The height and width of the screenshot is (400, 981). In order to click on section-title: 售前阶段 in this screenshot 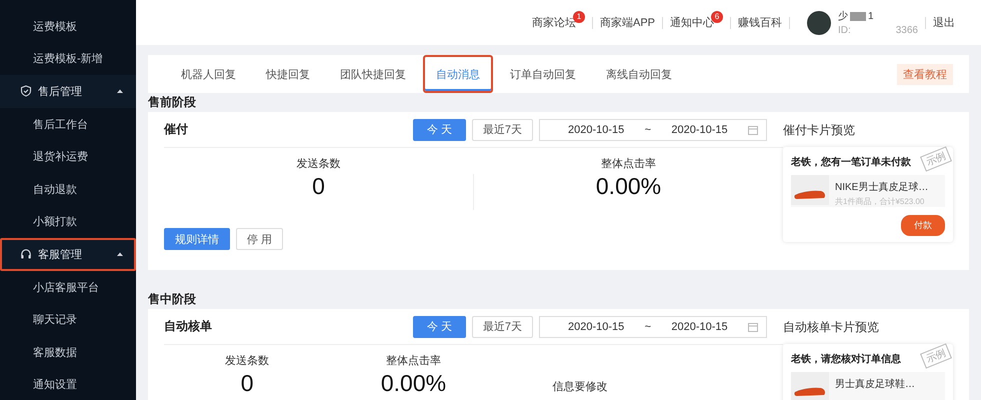, I will do `click(172, 102)`.